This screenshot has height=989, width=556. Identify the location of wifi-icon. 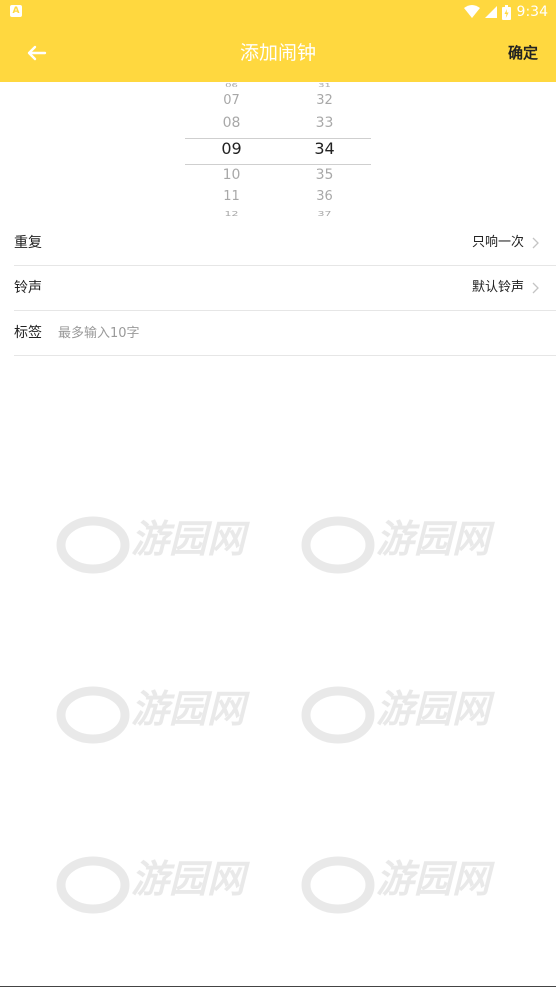
(471, 11).